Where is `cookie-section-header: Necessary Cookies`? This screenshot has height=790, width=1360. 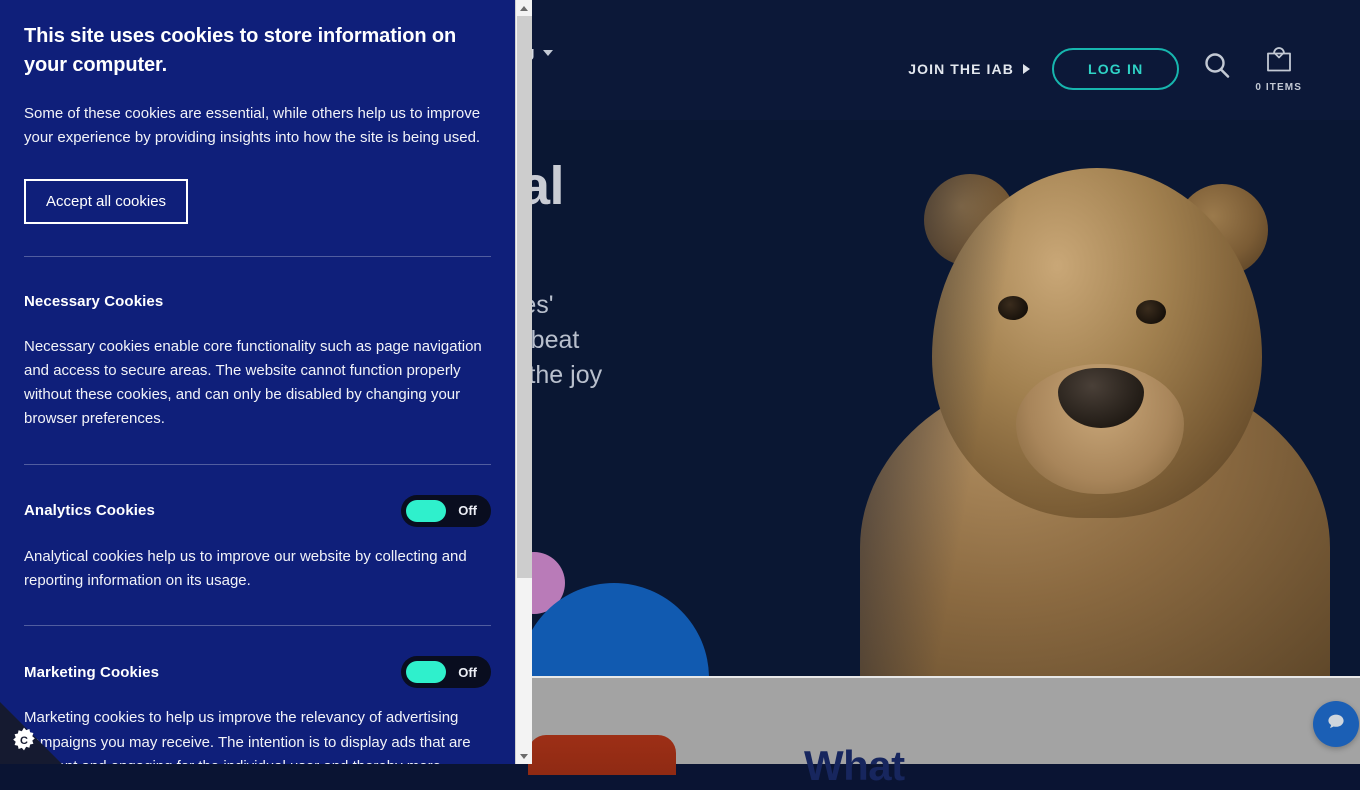 cookie-section-header: Necessary Cookies is located at coordinates (257, 302).